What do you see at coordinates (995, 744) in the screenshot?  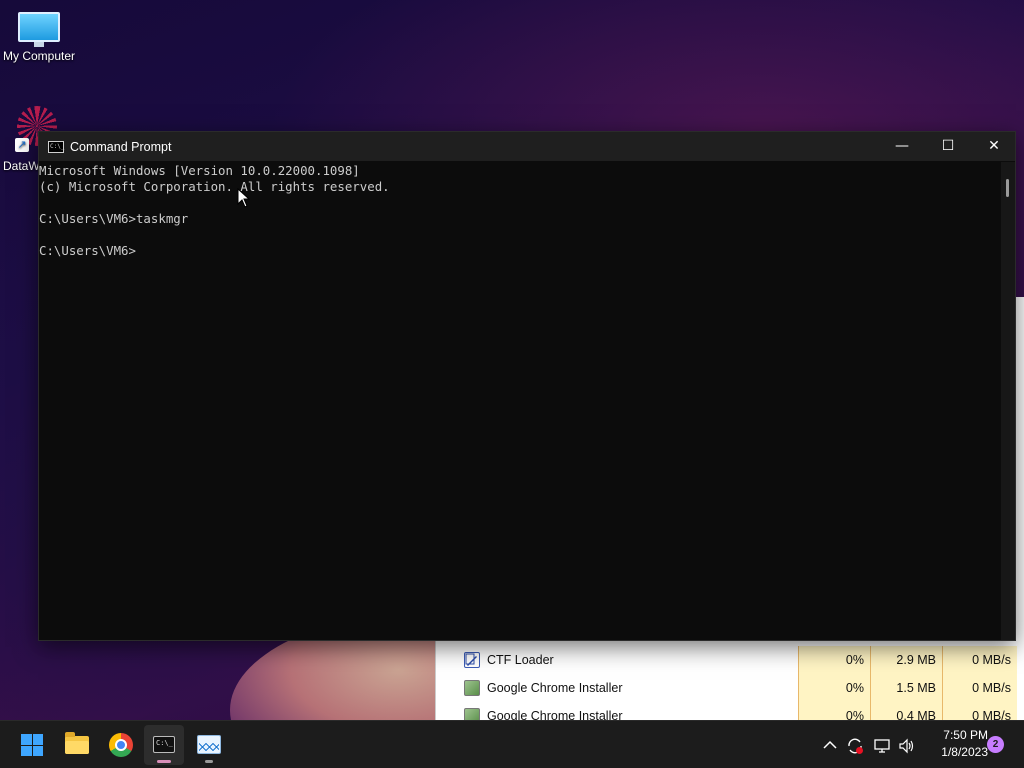 I see `notification-badge: 2` at bounding box center [995, 744].